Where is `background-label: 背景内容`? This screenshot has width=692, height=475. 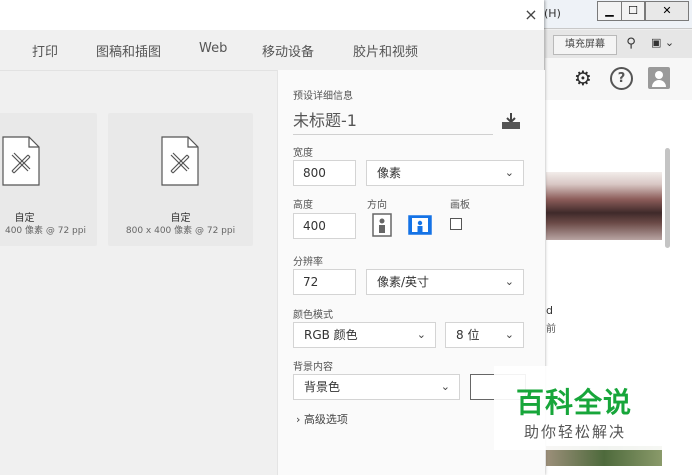 background-label: 背景内容 is located at coordinates (313, 367).